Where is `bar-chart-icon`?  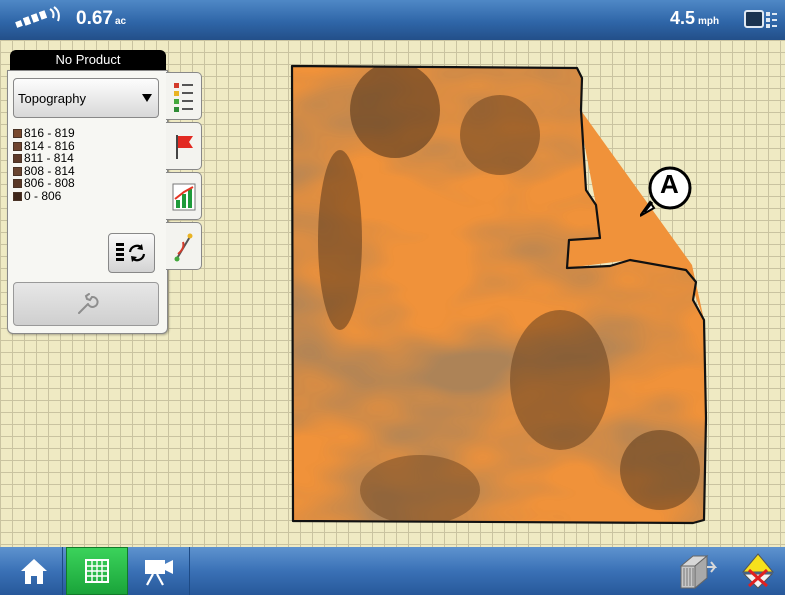
bar-chart-icon is located at coordinates (184, 197).